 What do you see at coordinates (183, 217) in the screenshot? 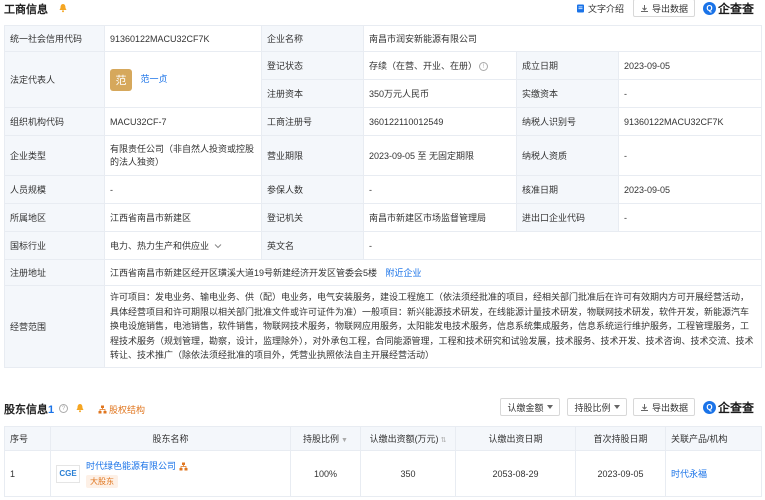
I see `region-value: 江西省南昌市新建区` at bounding box center [183, 217].